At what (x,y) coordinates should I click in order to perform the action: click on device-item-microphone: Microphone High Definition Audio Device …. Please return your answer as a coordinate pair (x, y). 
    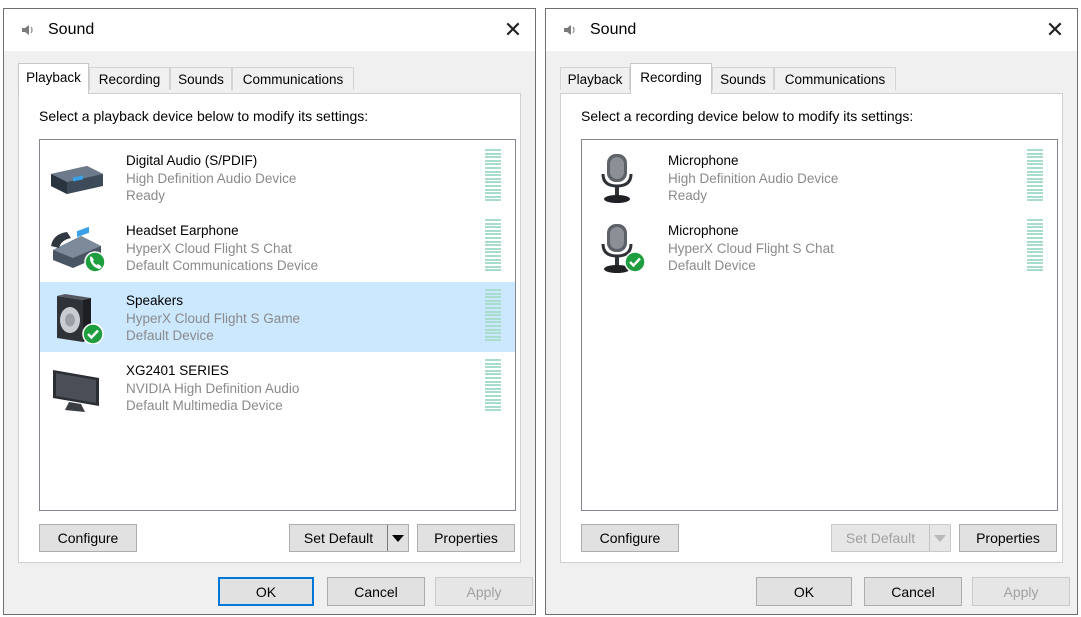
    Looking at the image, I should click on (819, 177).